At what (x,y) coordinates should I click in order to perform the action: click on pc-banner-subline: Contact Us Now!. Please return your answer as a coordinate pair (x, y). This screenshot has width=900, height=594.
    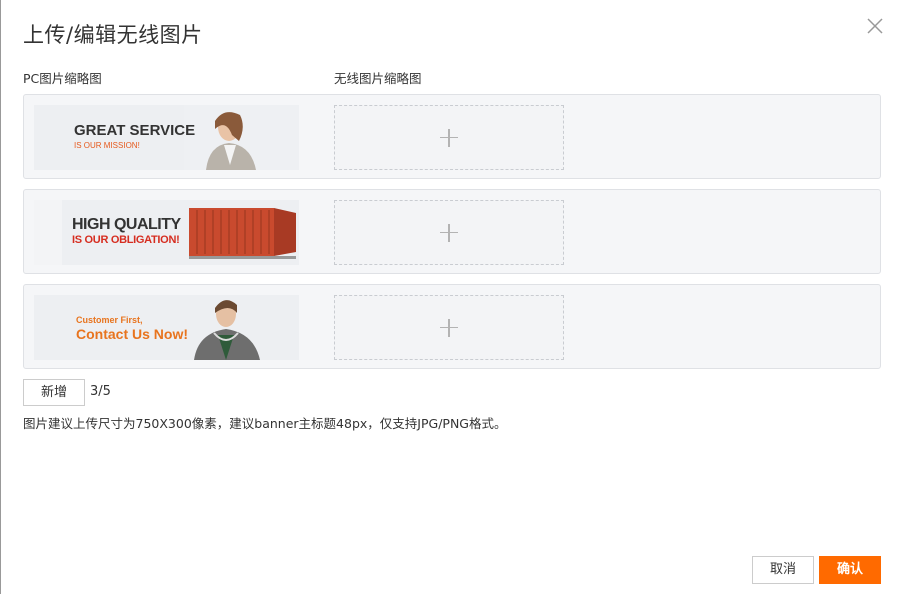
    Looking at the image, I should click on (132, 334).